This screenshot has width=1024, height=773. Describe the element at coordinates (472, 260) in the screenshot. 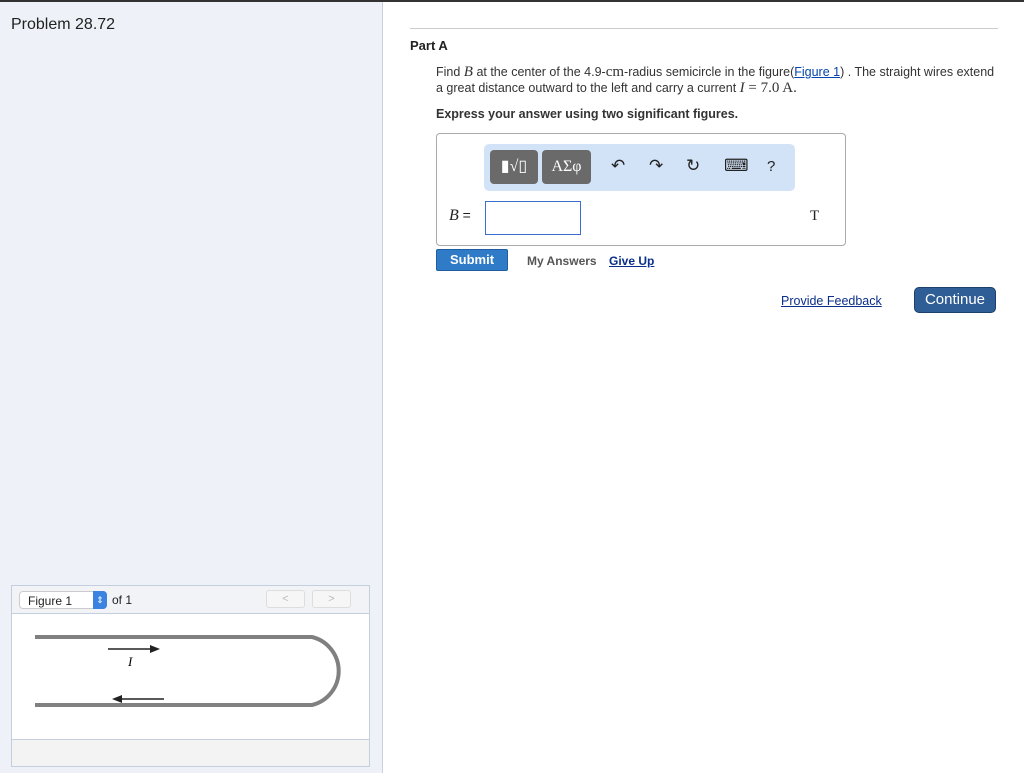

I see `submit-button: Submit` at that location.